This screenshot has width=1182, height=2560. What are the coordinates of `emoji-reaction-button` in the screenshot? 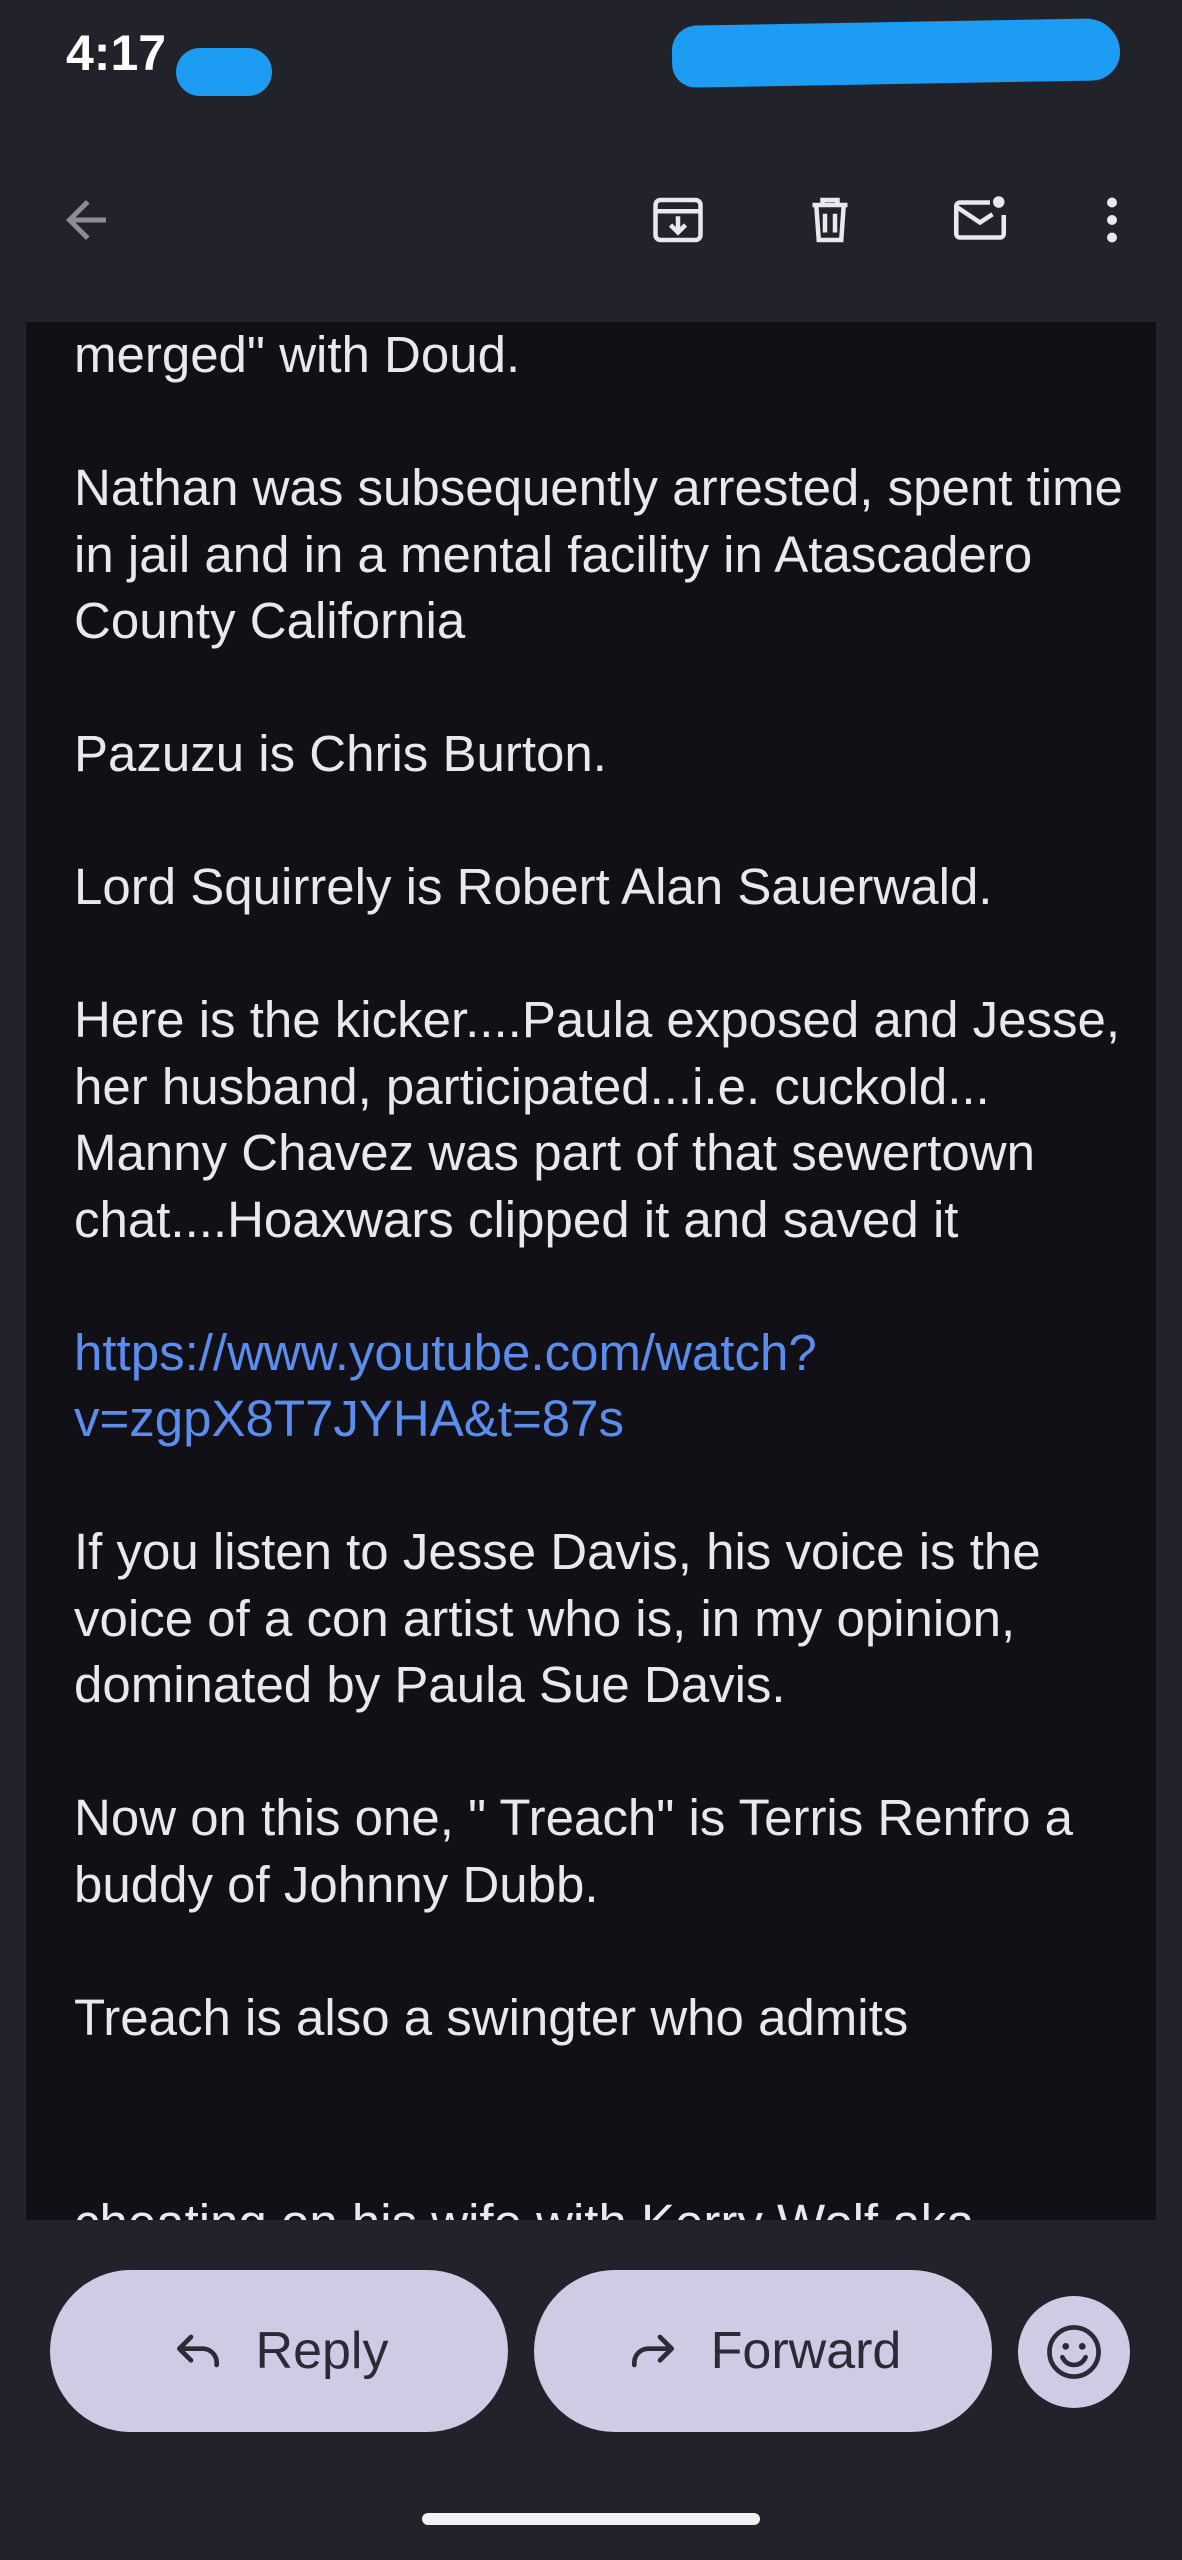 It's located at (1074, 2352).